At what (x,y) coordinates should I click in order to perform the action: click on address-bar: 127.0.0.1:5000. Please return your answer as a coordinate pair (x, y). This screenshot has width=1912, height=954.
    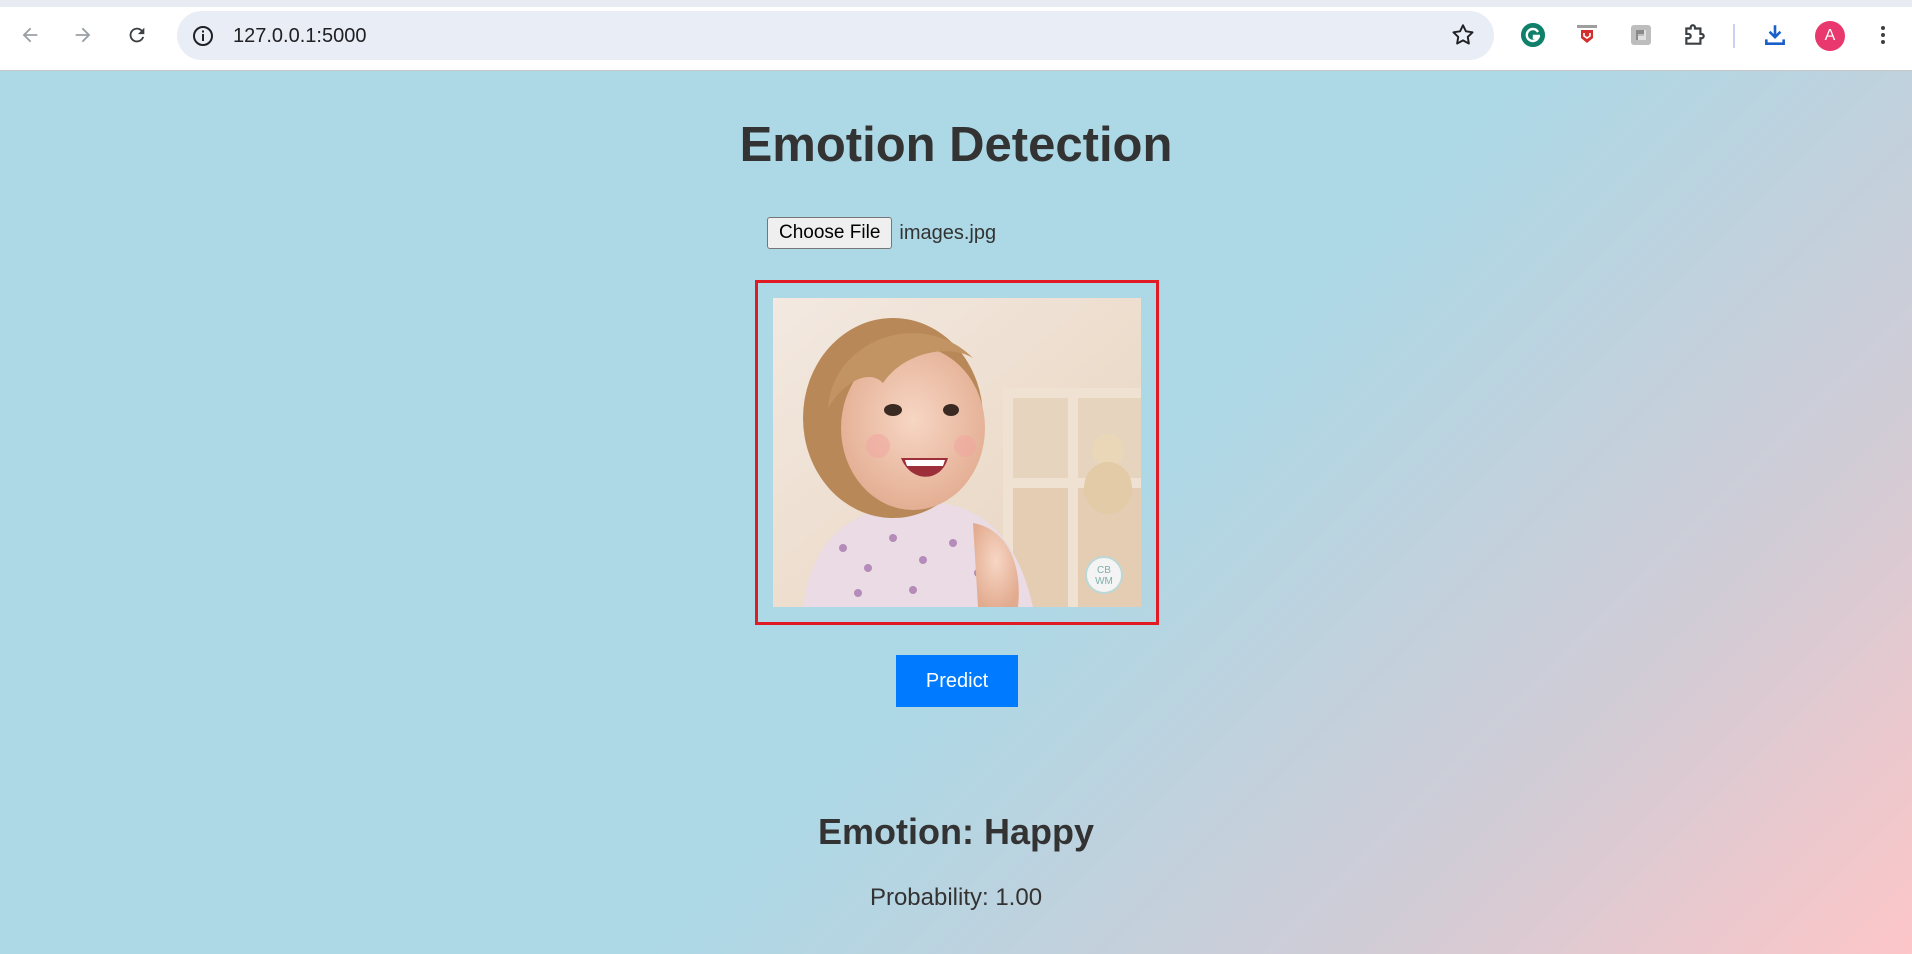
    Looking at the image, I should click on (835, 35).